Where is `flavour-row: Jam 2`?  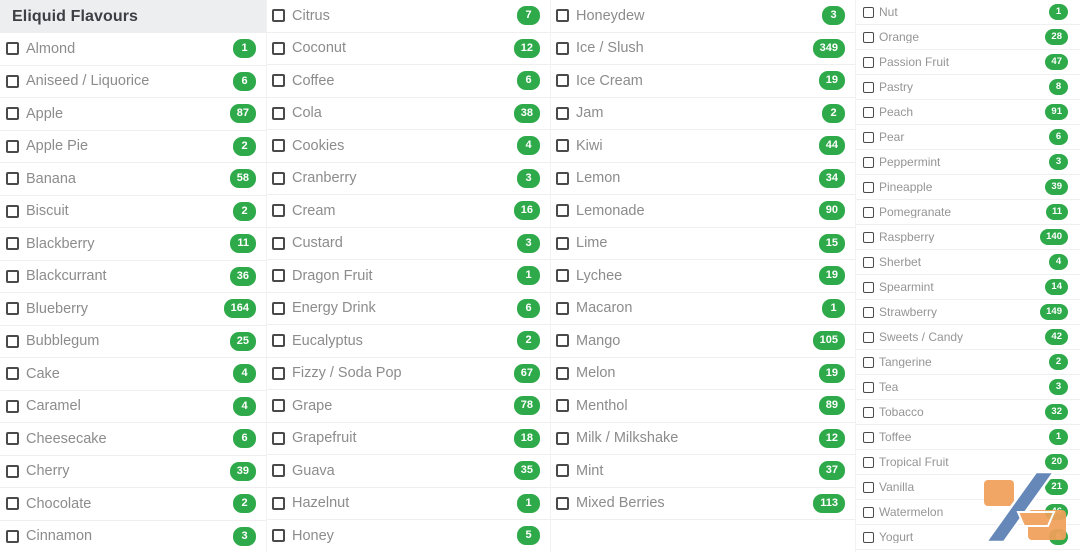
flavour-row: Jam 2 is located at coordinates (702, 114).